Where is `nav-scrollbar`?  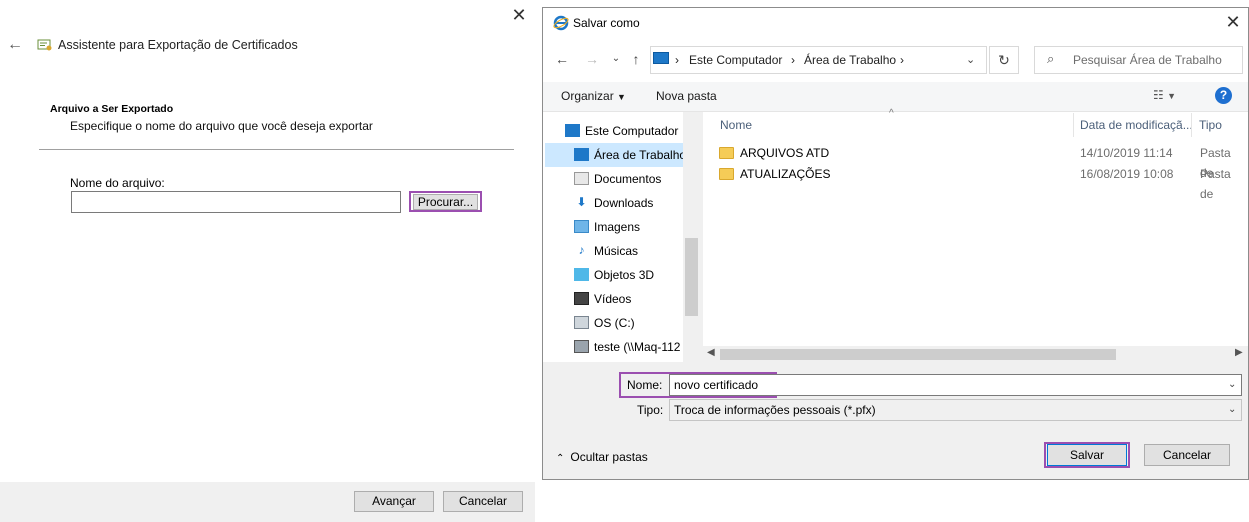 nav-scrollbar is located at coordinates (691, 237).